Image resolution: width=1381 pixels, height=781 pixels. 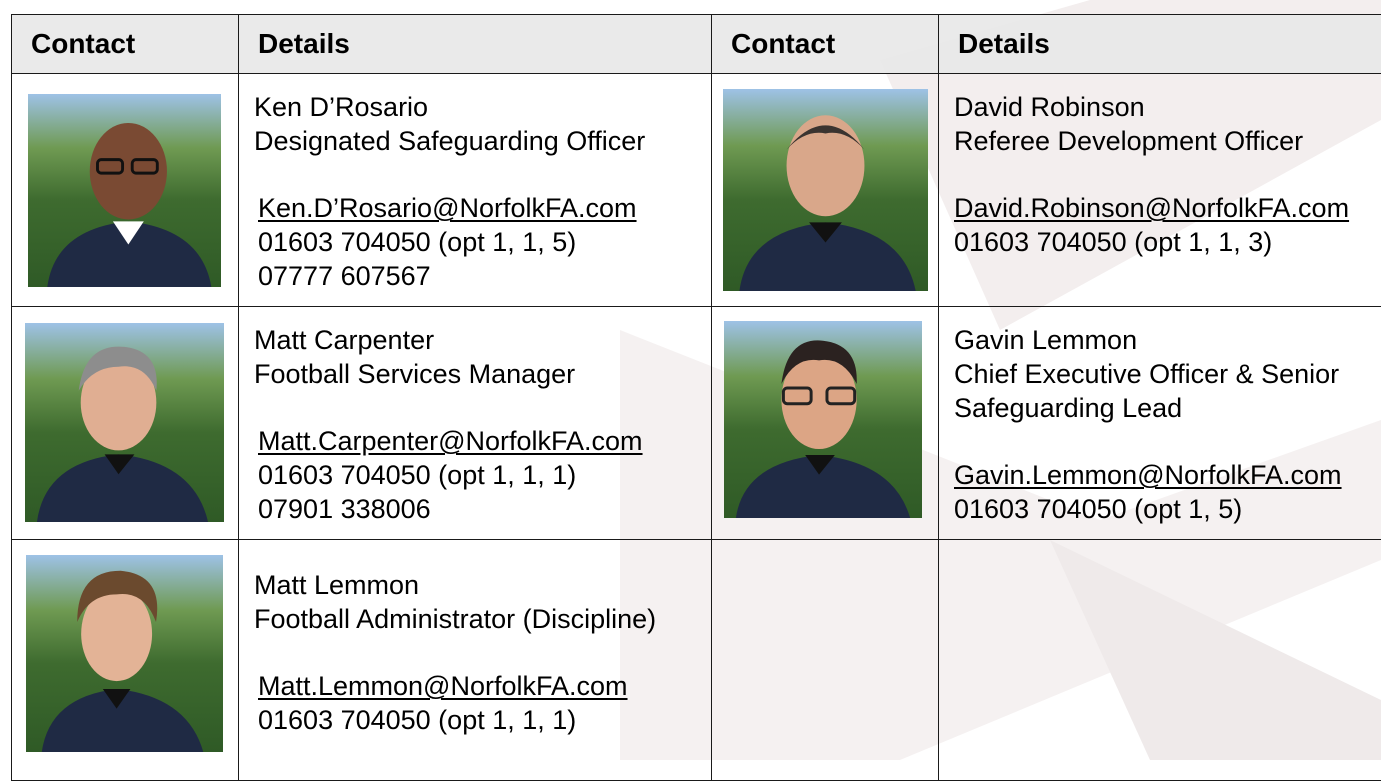 What do you see at coordinates (1167, 141) in the screenshot?
I see `contact-role: Referee Development Officer` at bounding box center [1167, 141].